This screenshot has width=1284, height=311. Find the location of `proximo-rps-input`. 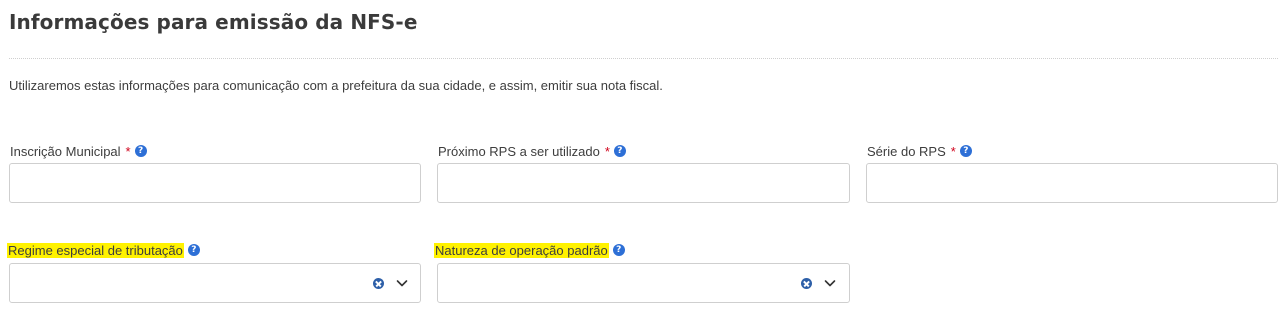

proximo-rps-input is located at coordinates (643, 183).